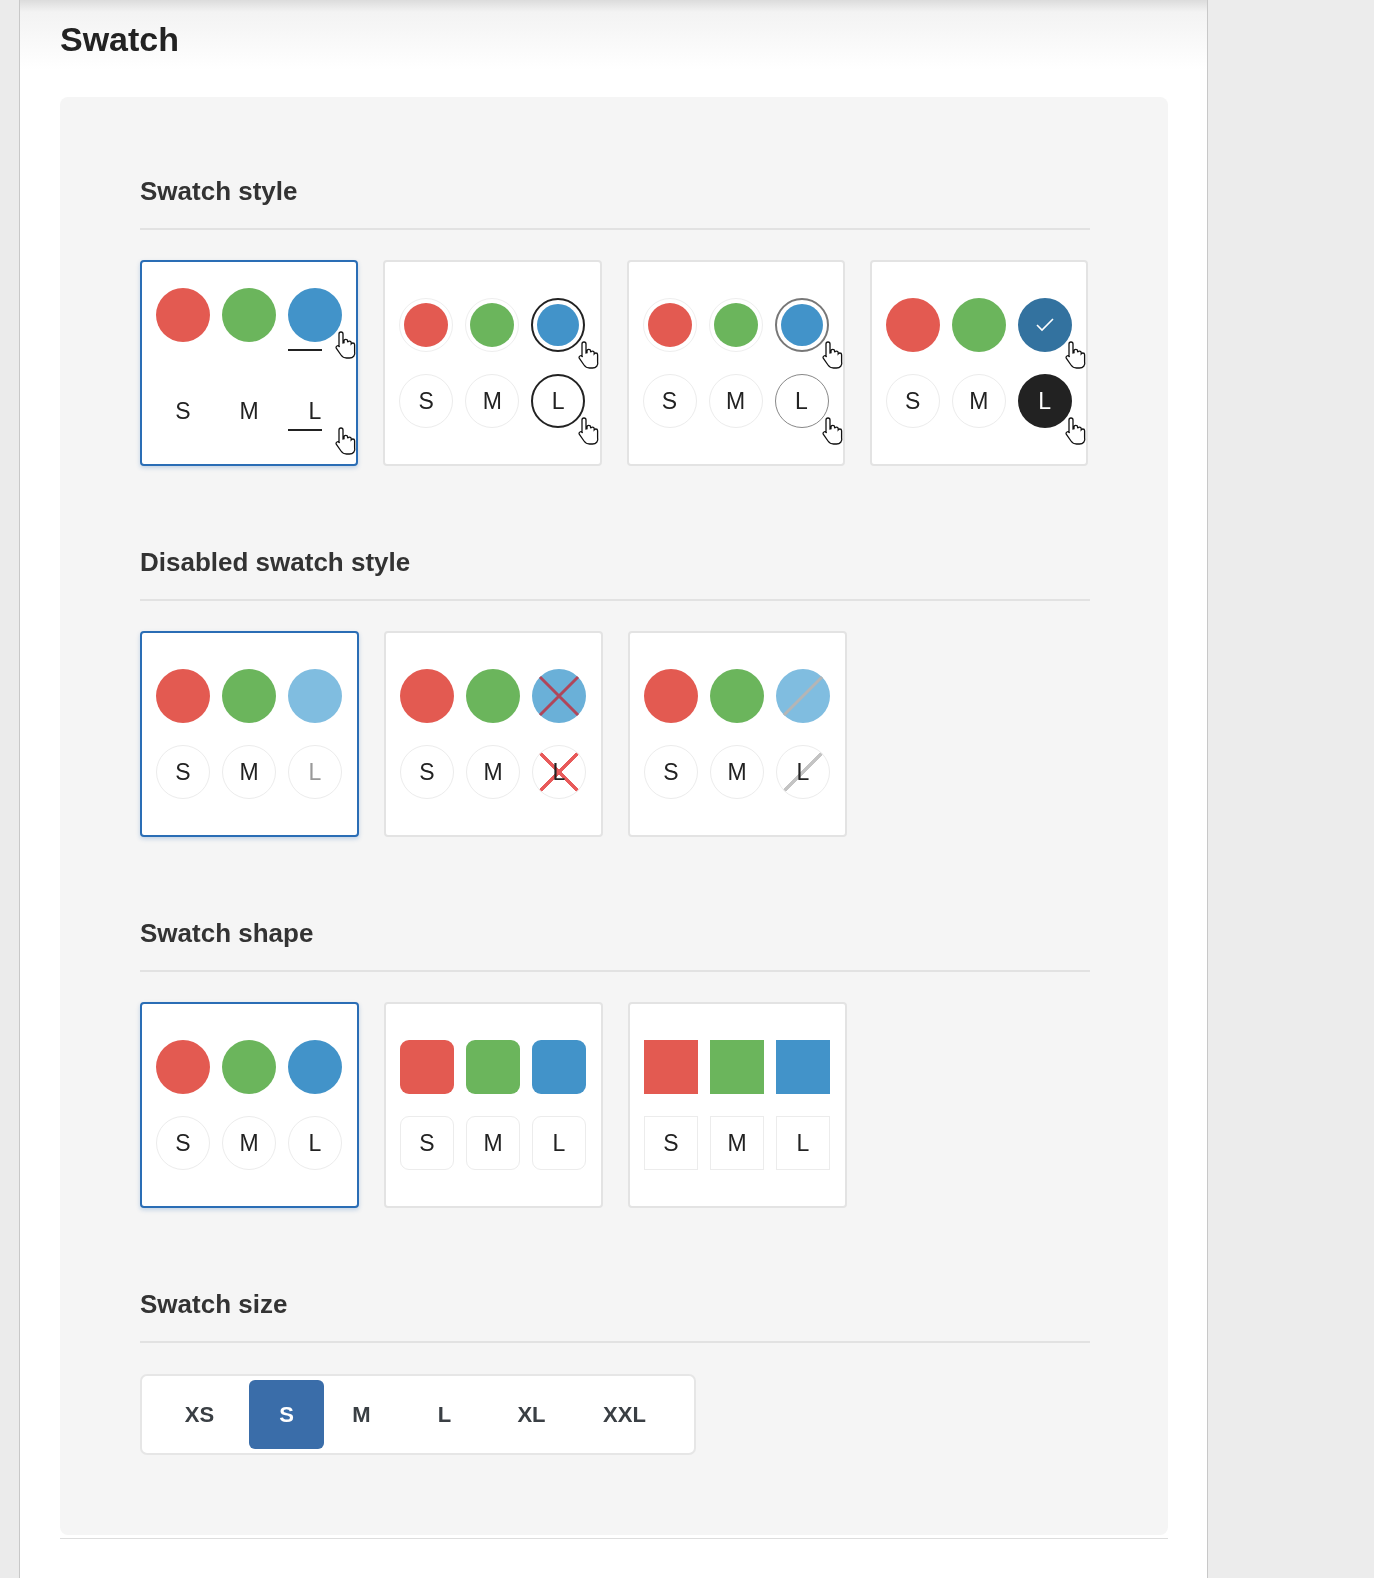 The image size is (1374, 1578). What do you see at coordinates (199, 1414) in the screenshot?
I see `size-option: XS` at bounding box center [199, 1414].